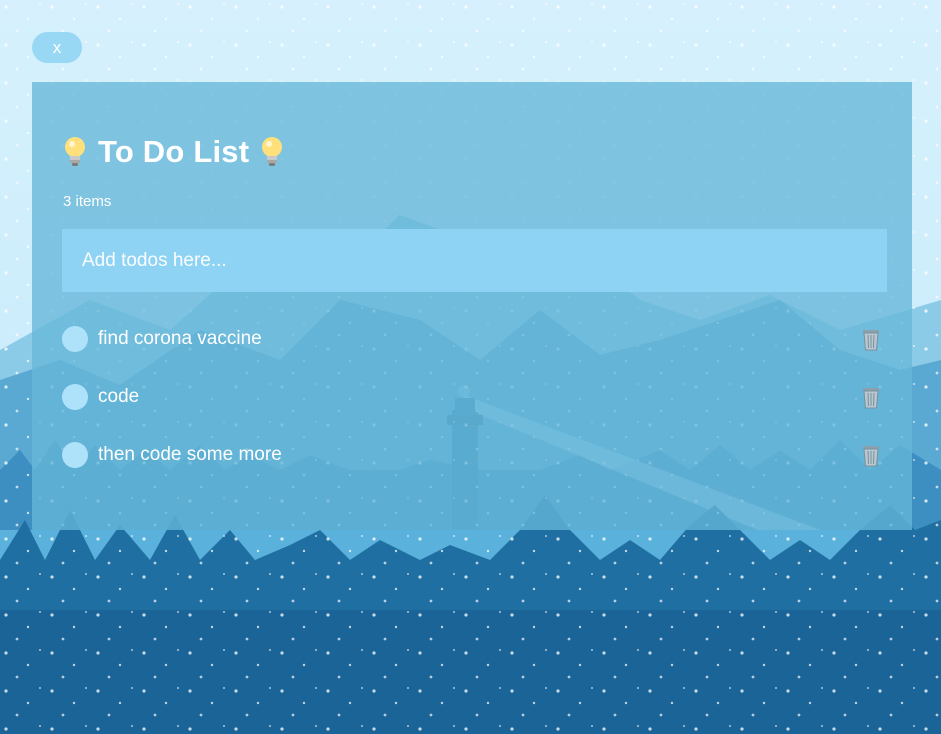 Image resolution: width=941 pixels, height=734 pixels. I want to click on page-title: To Do List, so click(174, 151).